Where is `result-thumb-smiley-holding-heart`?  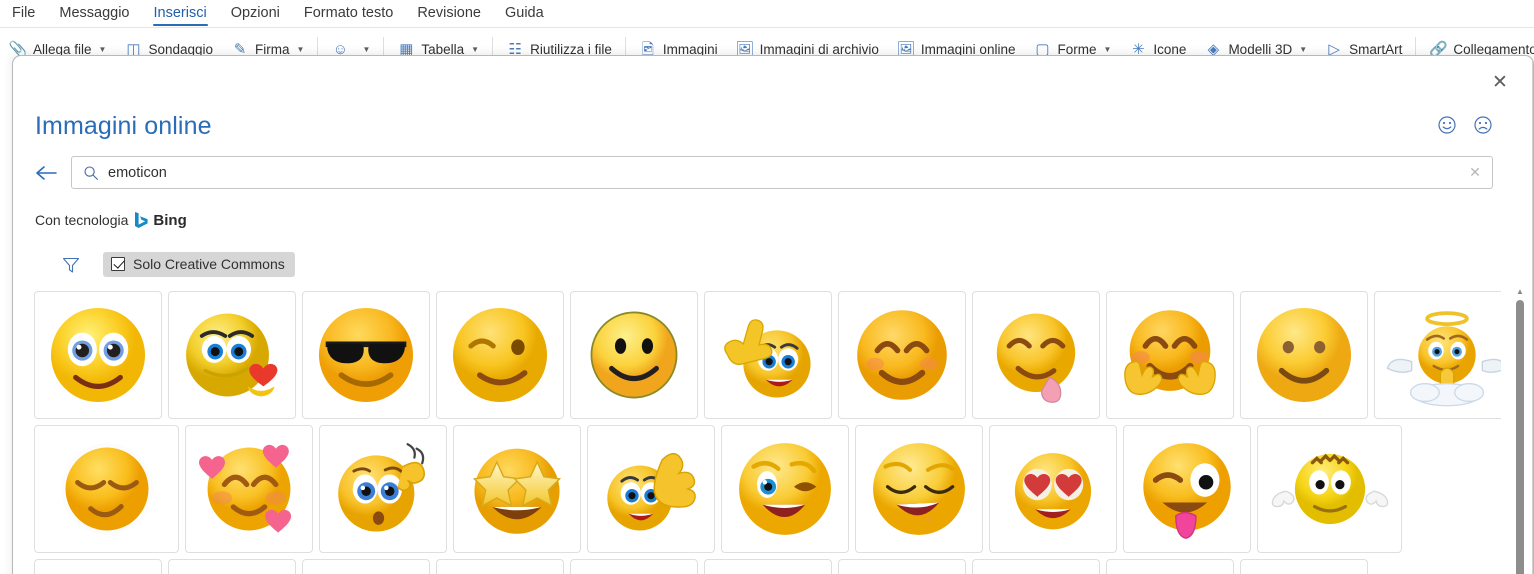 result-thumb-smiley-holding-heart is located at coordinates (232, 355).